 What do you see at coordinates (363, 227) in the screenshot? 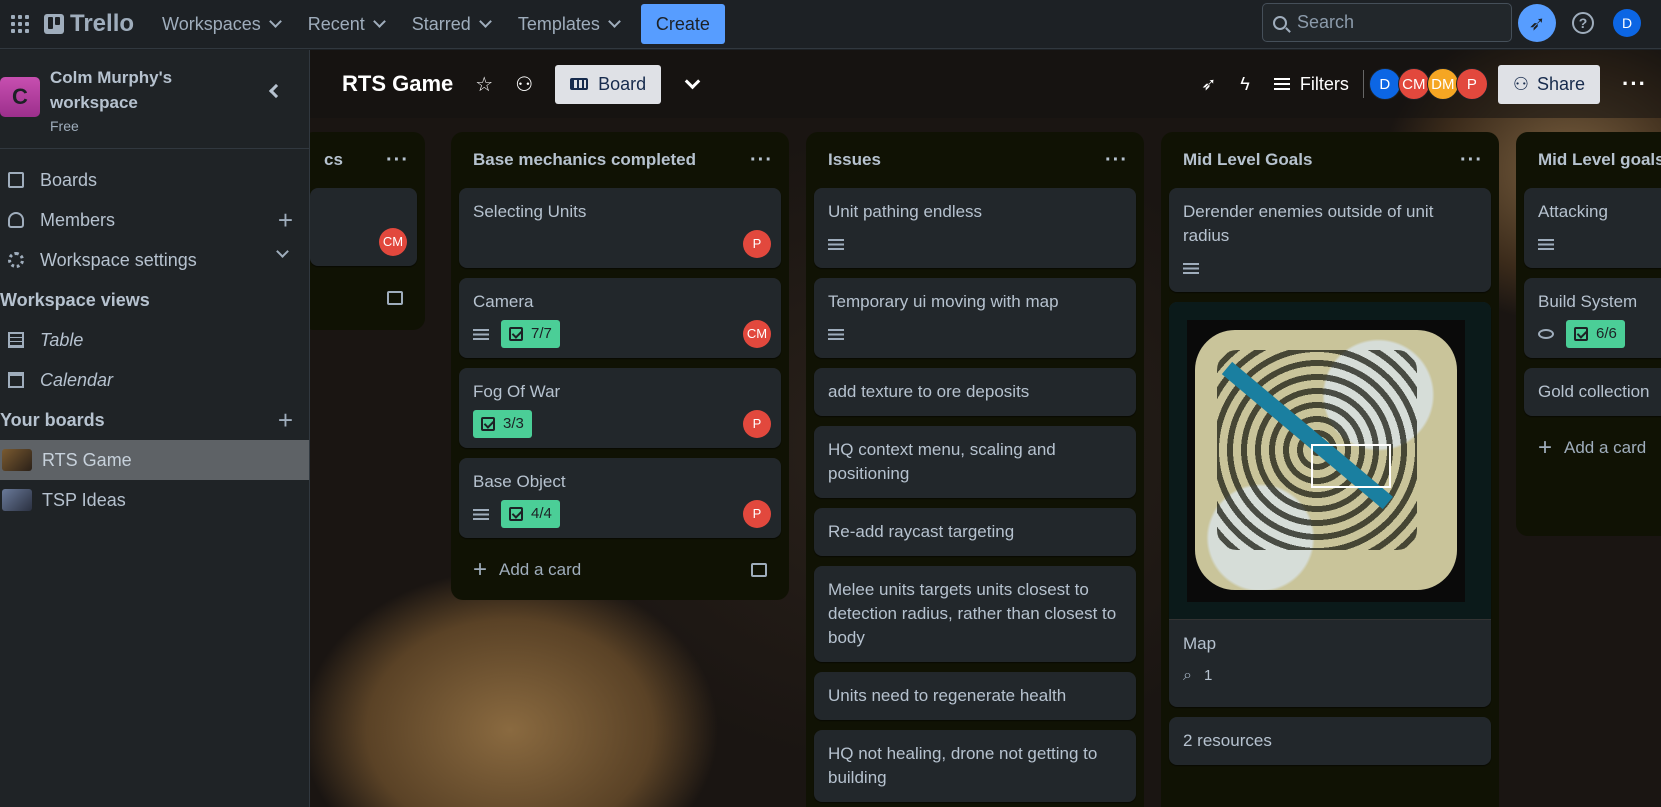
I see `card: CM` at bounding box center [363, 227].